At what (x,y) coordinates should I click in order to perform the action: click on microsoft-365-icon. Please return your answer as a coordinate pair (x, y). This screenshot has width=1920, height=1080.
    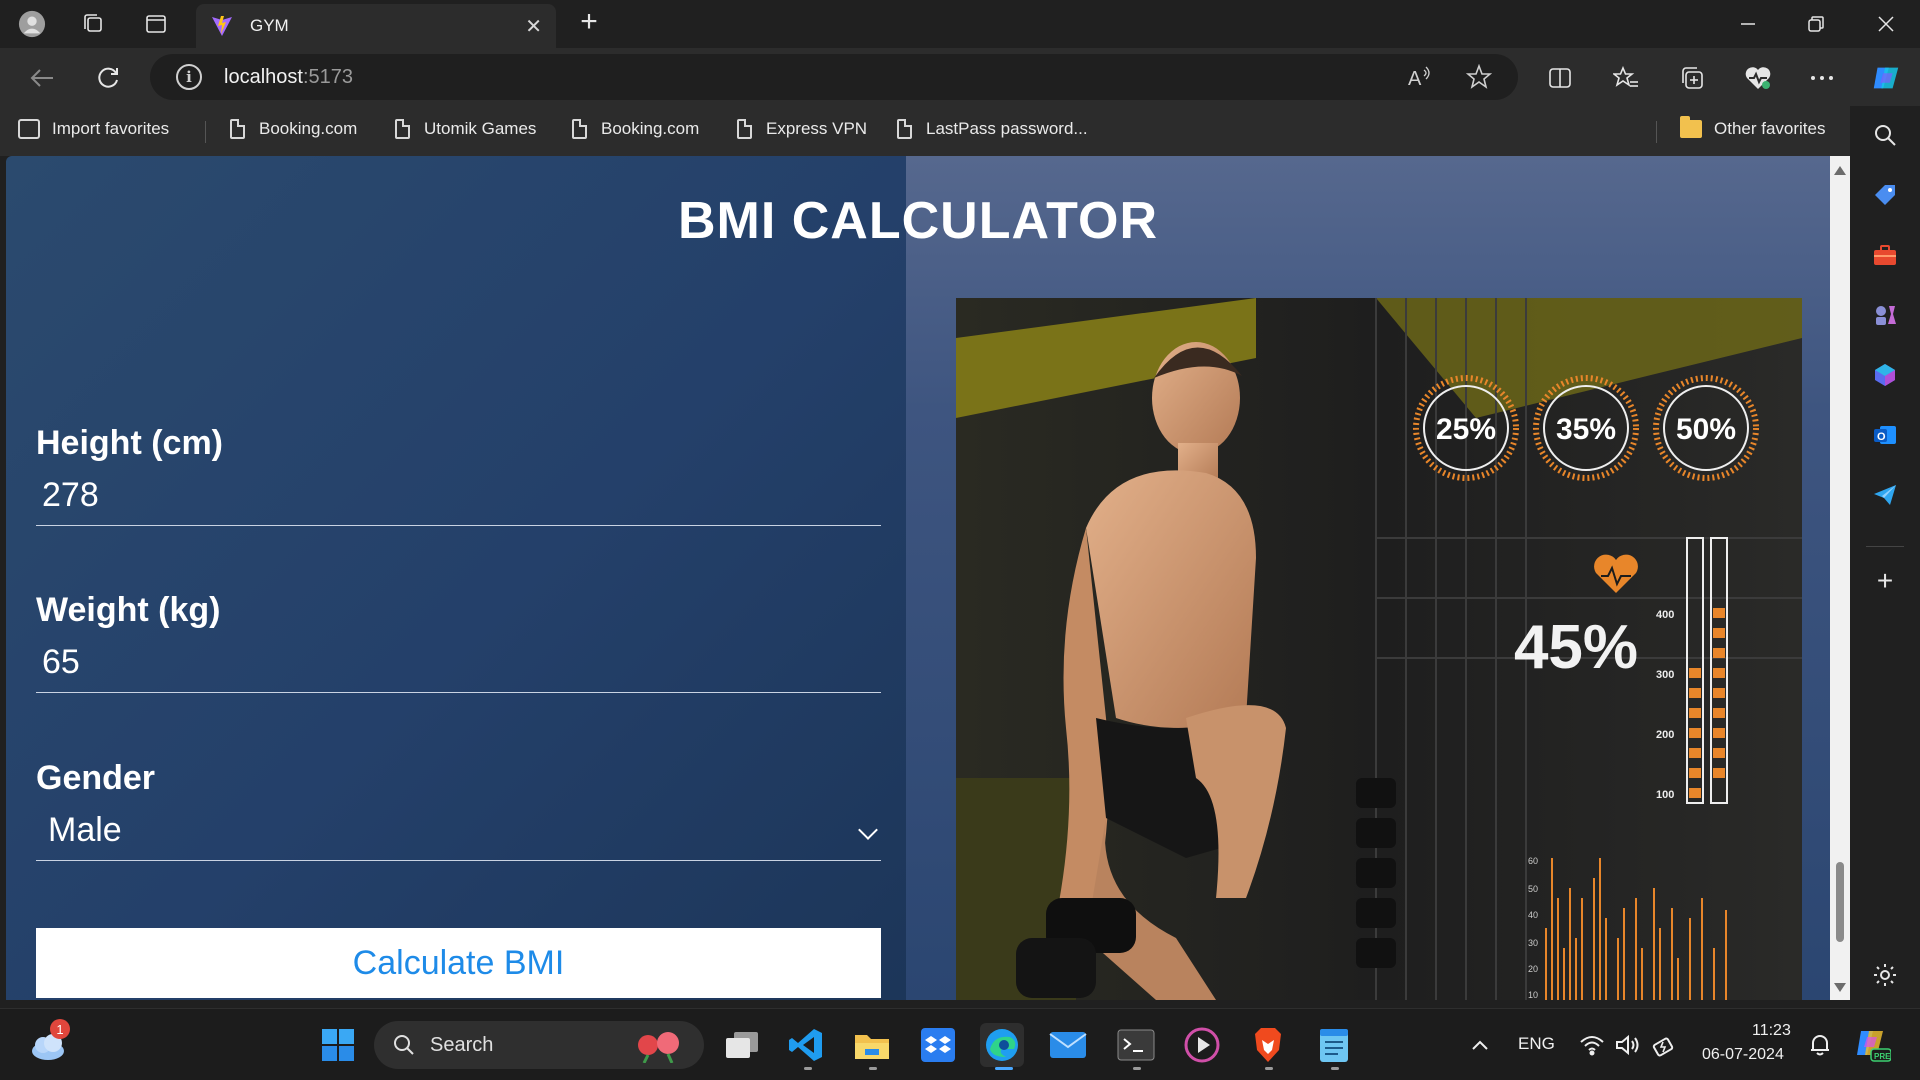
    Looking at the image, I should click on (1885, 375).